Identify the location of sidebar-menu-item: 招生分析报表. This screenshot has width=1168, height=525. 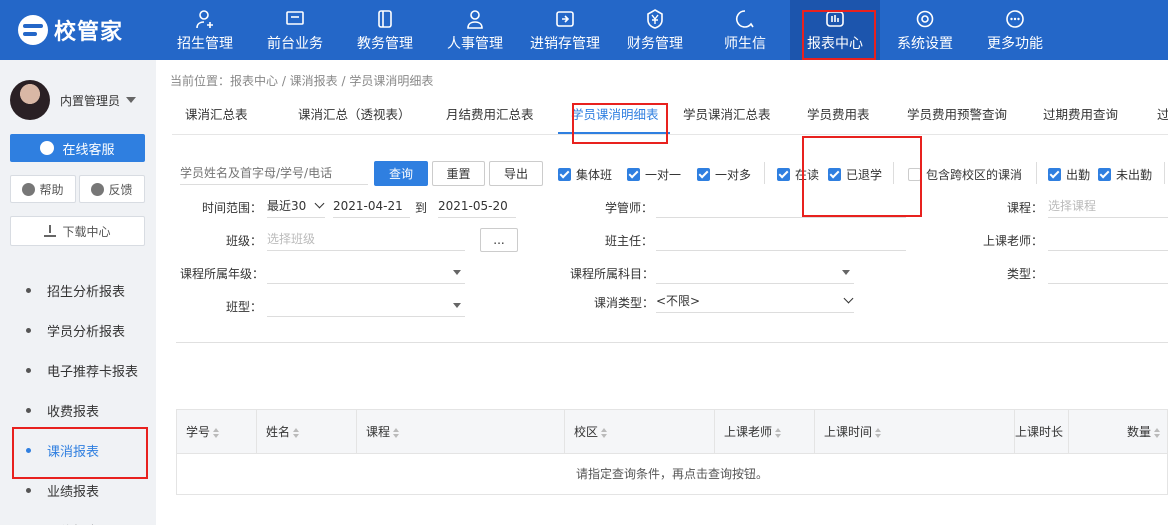
(78, 290).